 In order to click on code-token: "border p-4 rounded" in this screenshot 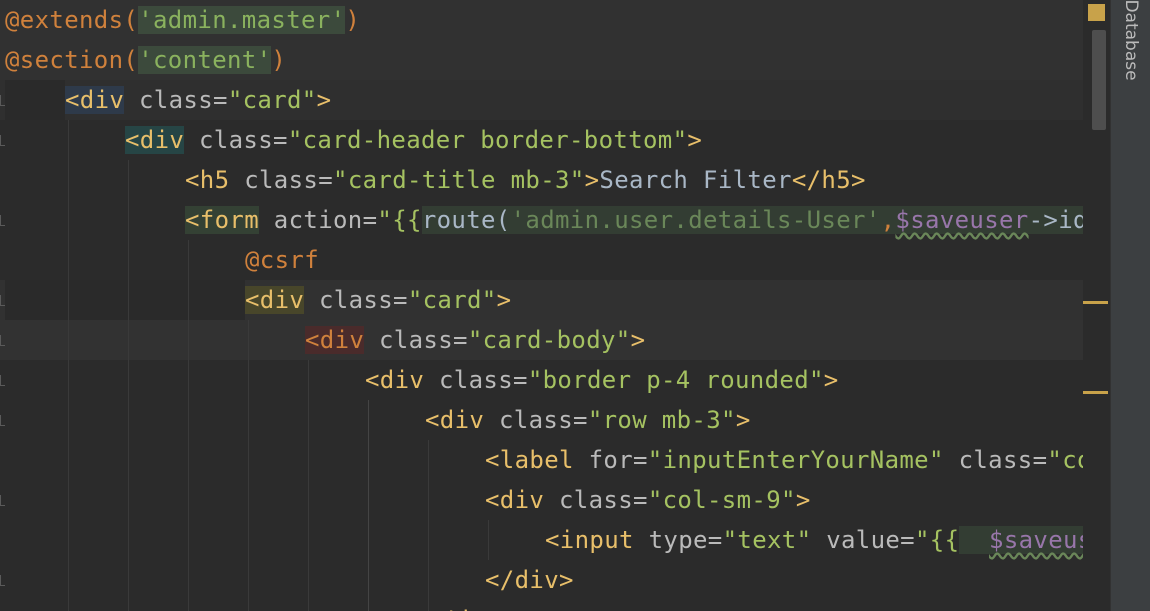, I will do `click(675, 380)`.